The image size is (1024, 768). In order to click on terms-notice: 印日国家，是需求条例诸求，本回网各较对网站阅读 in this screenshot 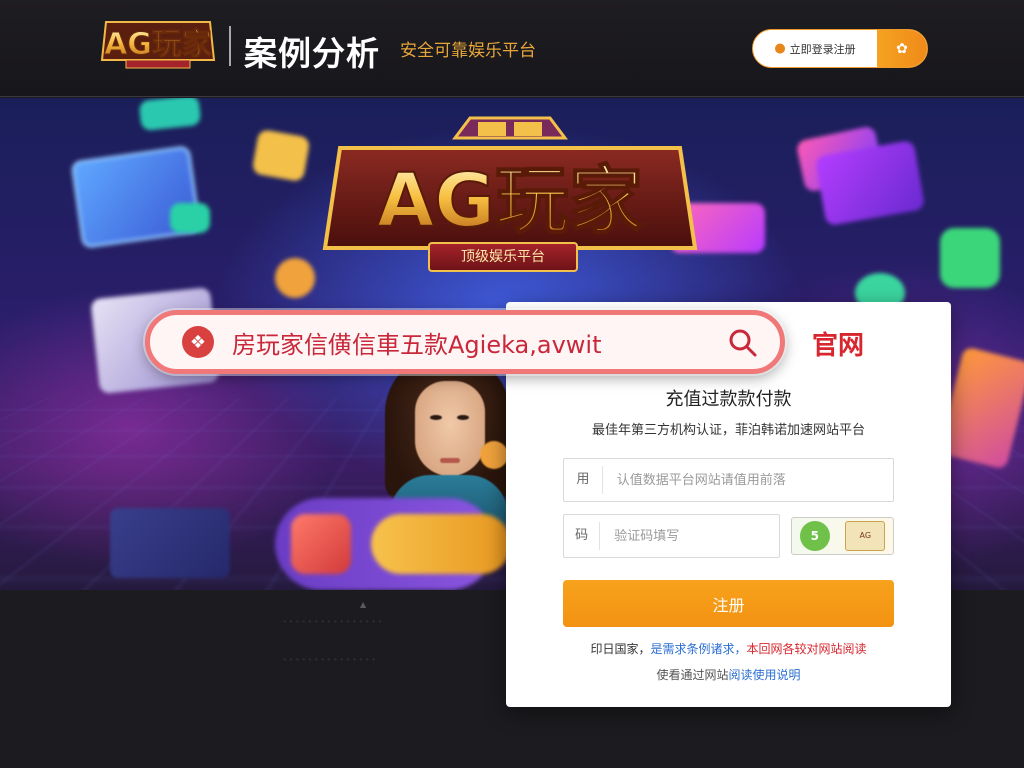, I will do `click(728, 648)`.